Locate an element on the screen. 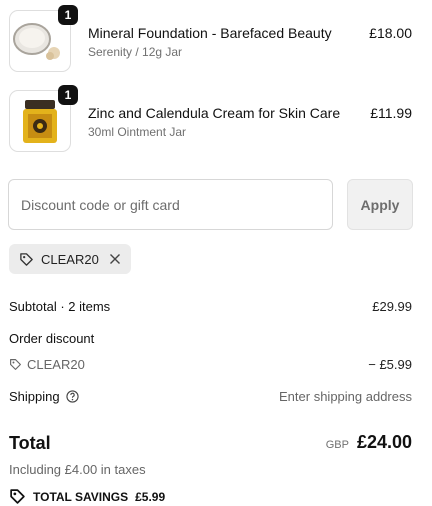 This screenshot has width=432, height=506. shipping-row: Shipping is located at coordinates (44, 396).